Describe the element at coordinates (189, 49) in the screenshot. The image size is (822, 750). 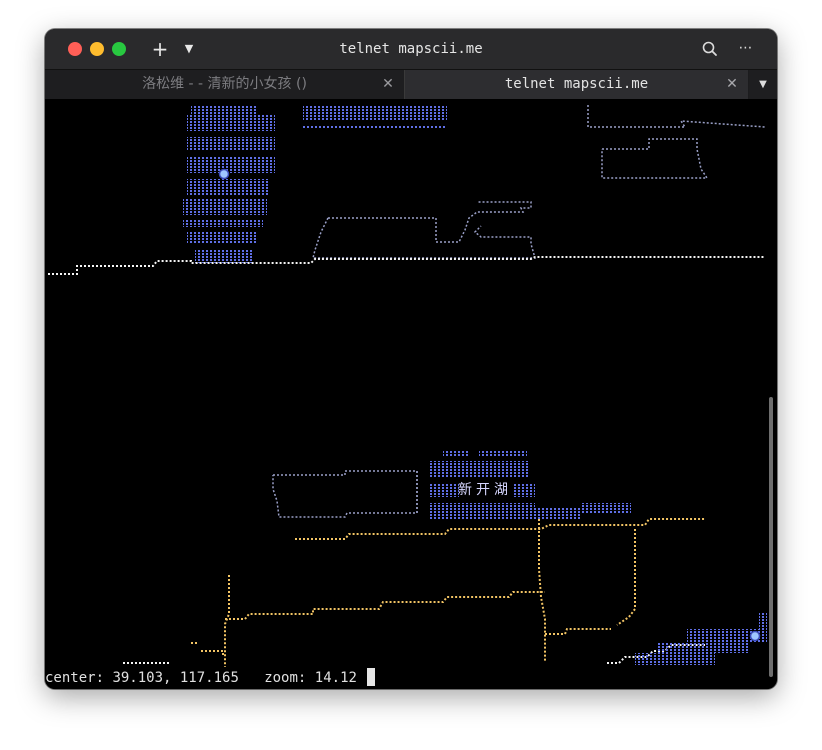
I see `new-tab-menu-chevron-down-icon: ▼` at that location.